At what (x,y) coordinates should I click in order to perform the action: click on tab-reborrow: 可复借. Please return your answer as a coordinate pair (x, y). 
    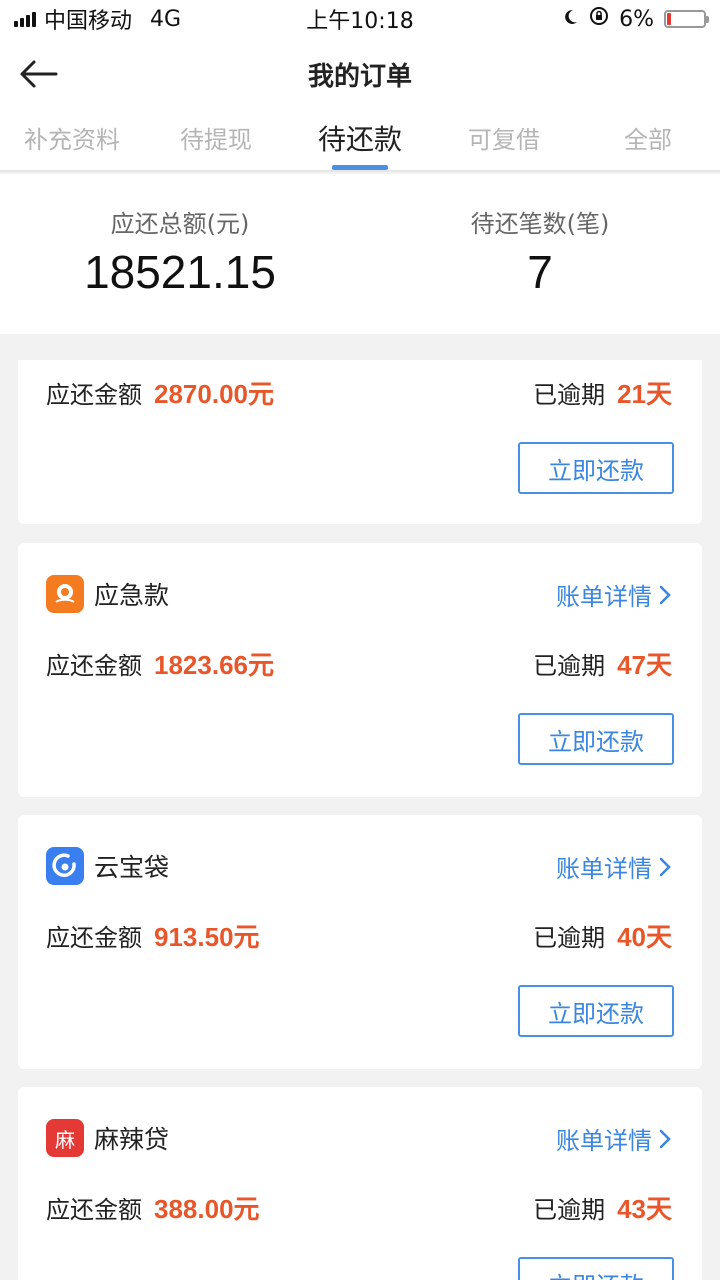
    Looking at the image, I should click on (504, 139).